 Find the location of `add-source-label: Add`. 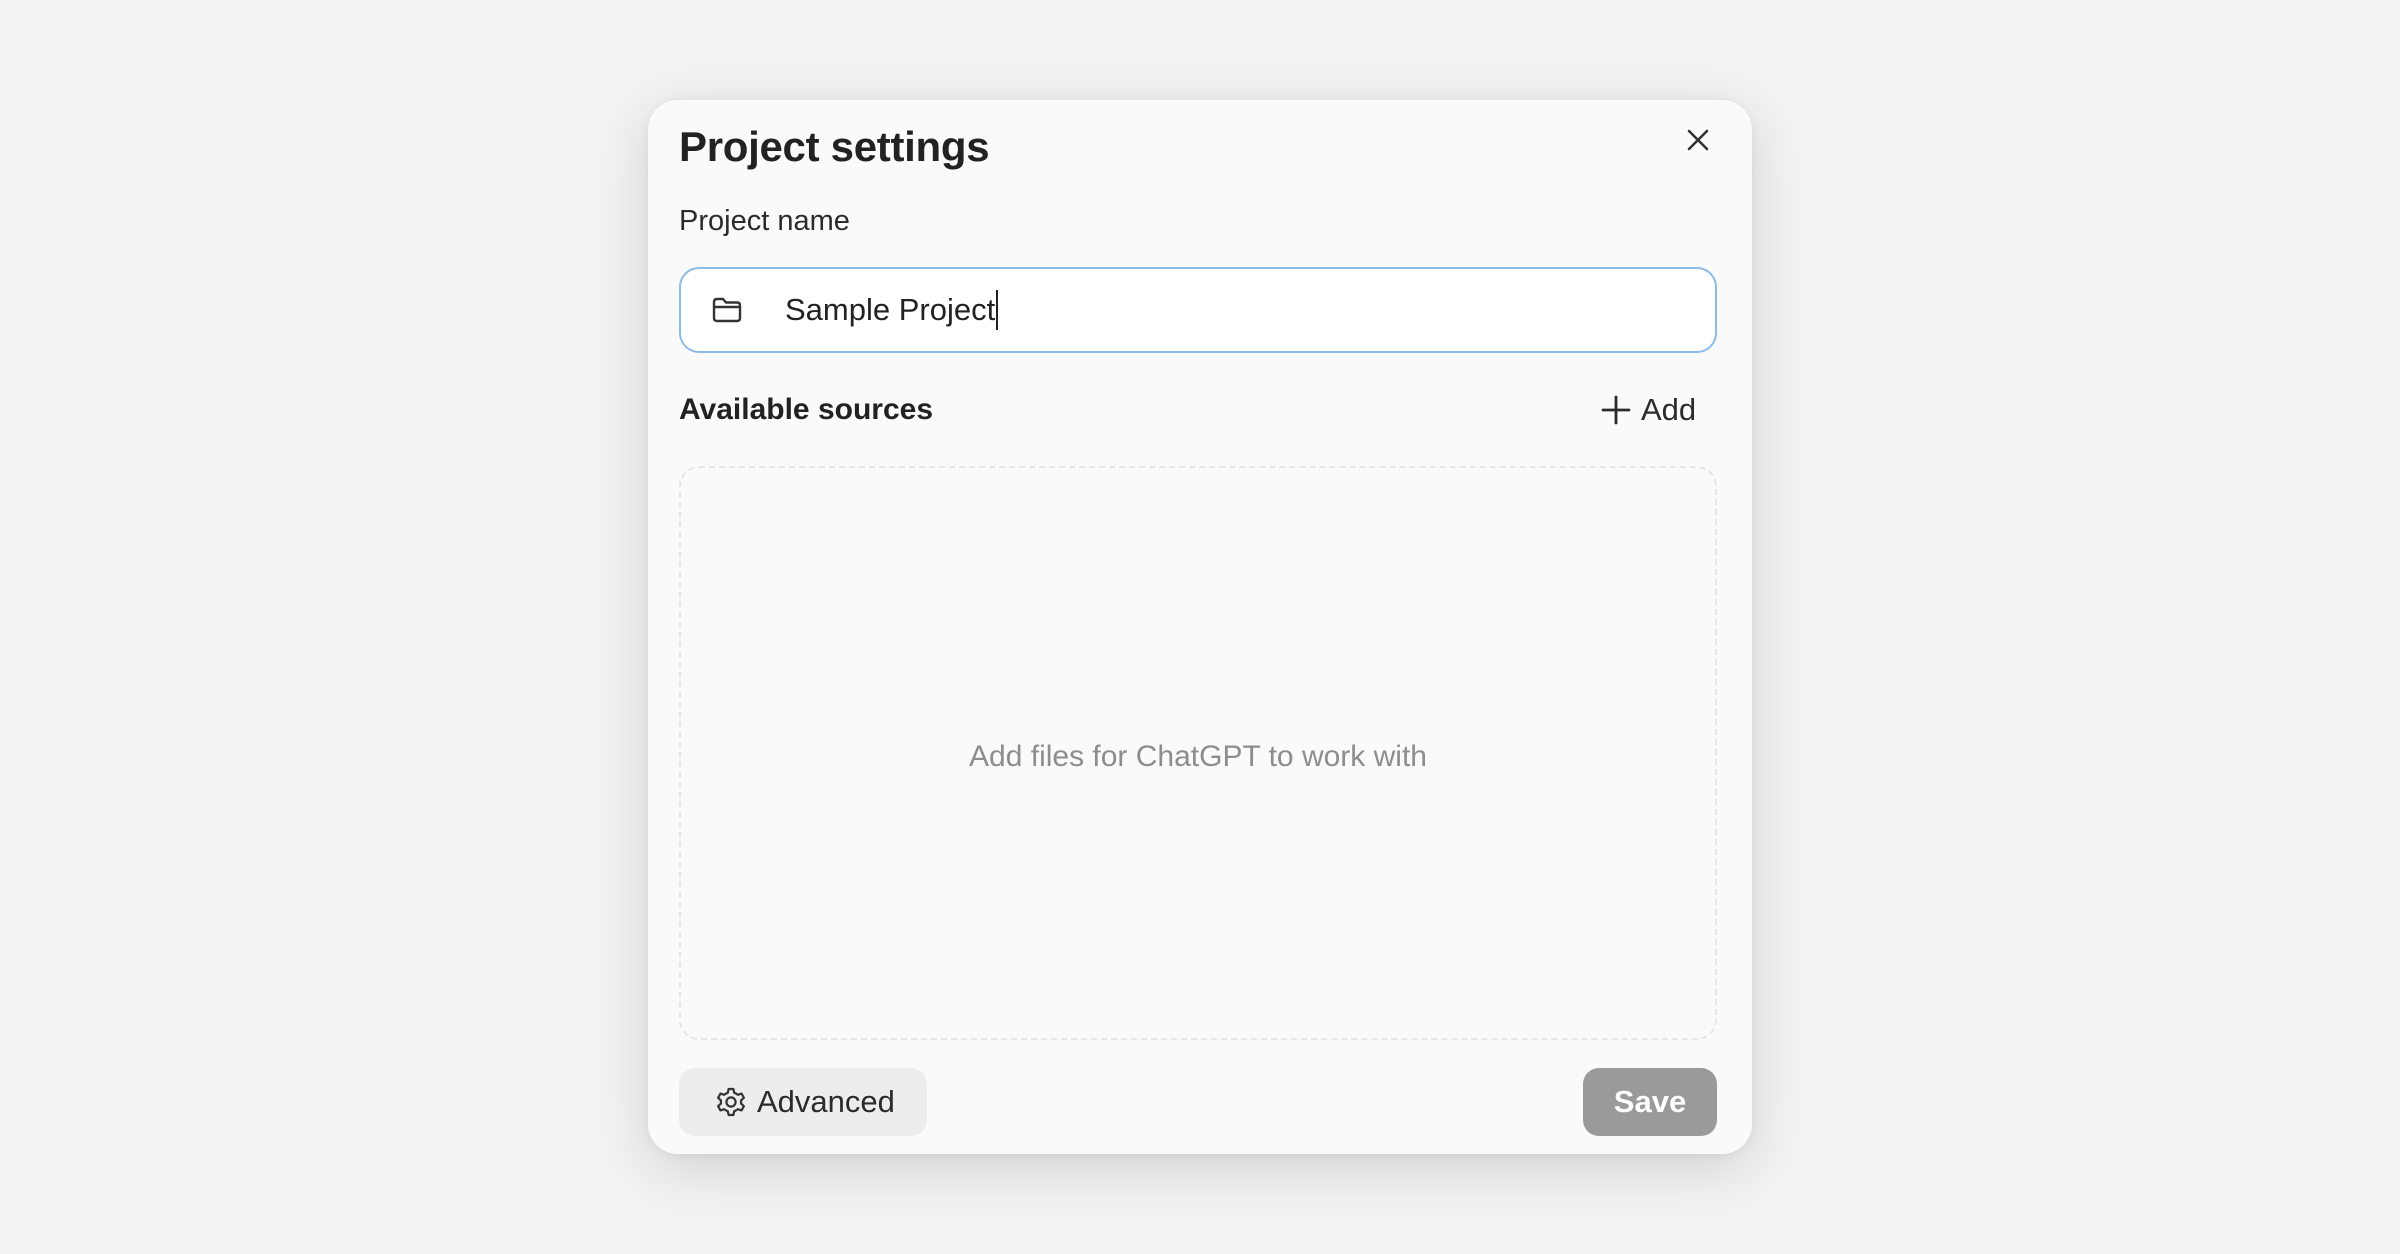

add-source-label: Add is located at coordinates (1669, 409).